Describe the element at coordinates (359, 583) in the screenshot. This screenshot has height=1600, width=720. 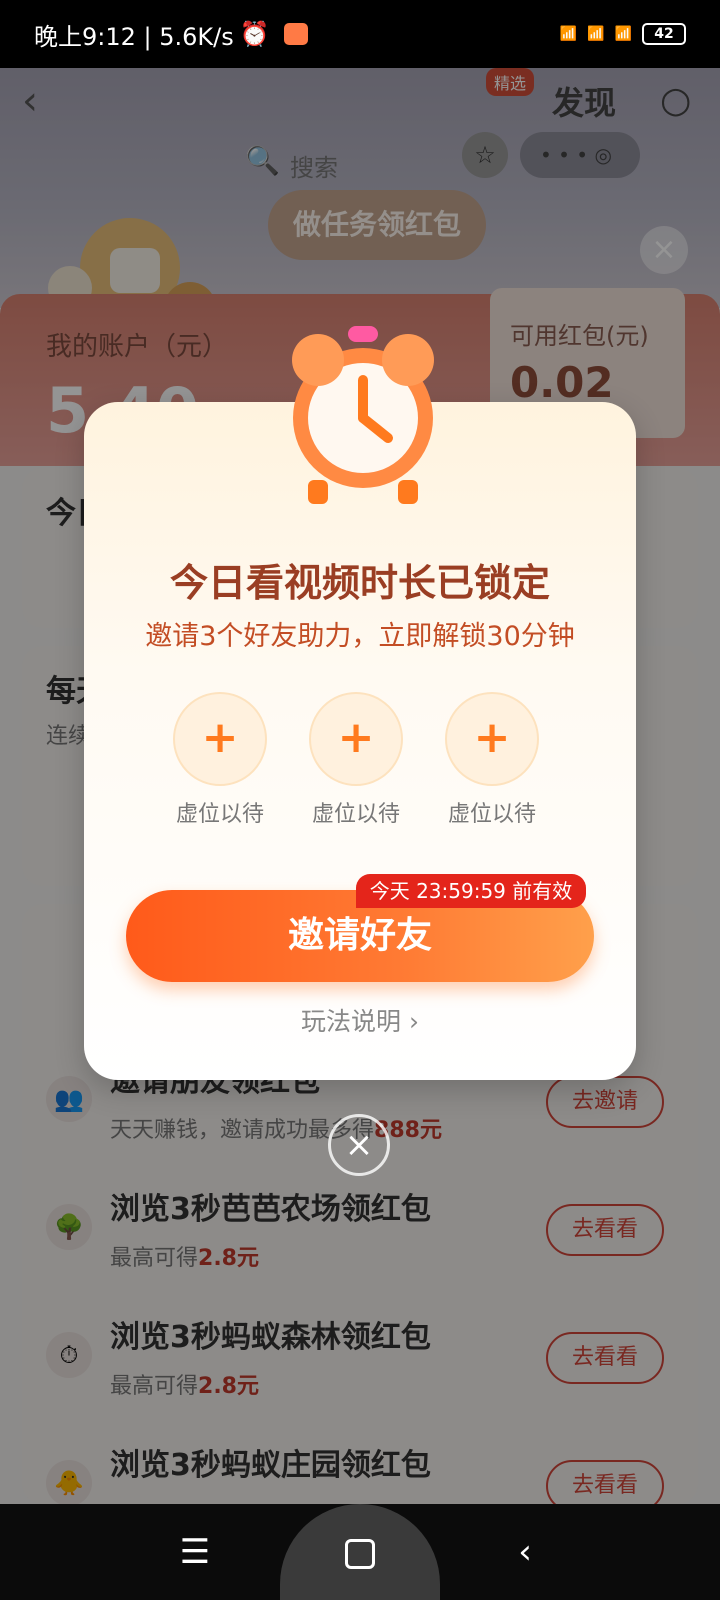
I see `modal-title: 今日看视频时长已锁定` at that location.